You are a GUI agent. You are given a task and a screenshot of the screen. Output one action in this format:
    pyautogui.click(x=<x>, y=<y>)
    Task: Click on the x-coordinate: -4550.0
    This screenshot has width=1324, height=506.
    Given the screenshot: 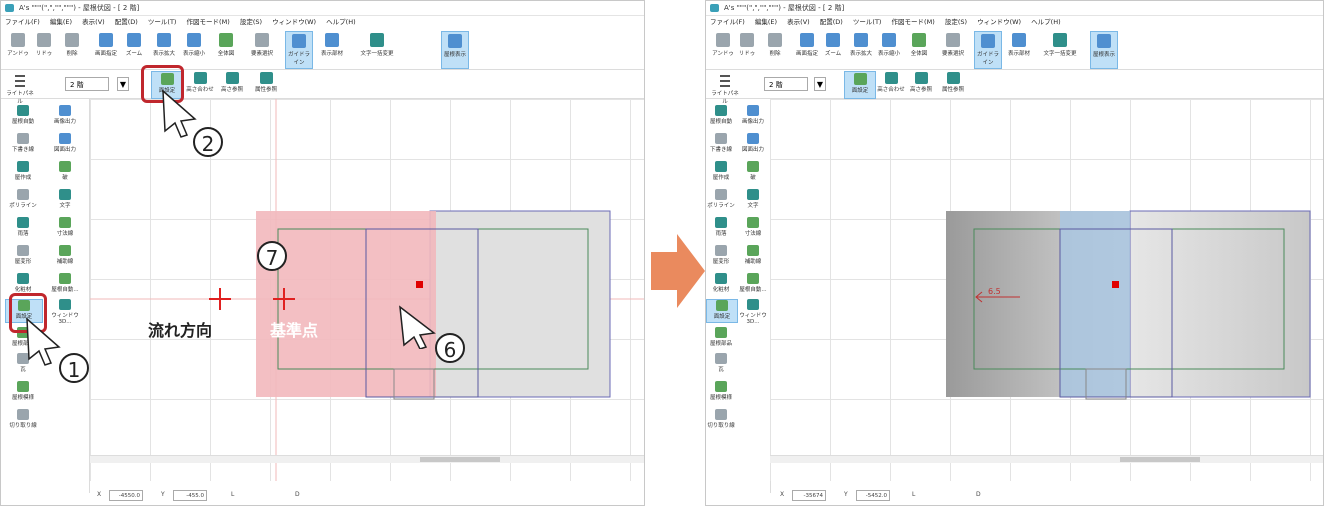 What is the action you would take?
    pyautogui.click(x=126, y=495)
    